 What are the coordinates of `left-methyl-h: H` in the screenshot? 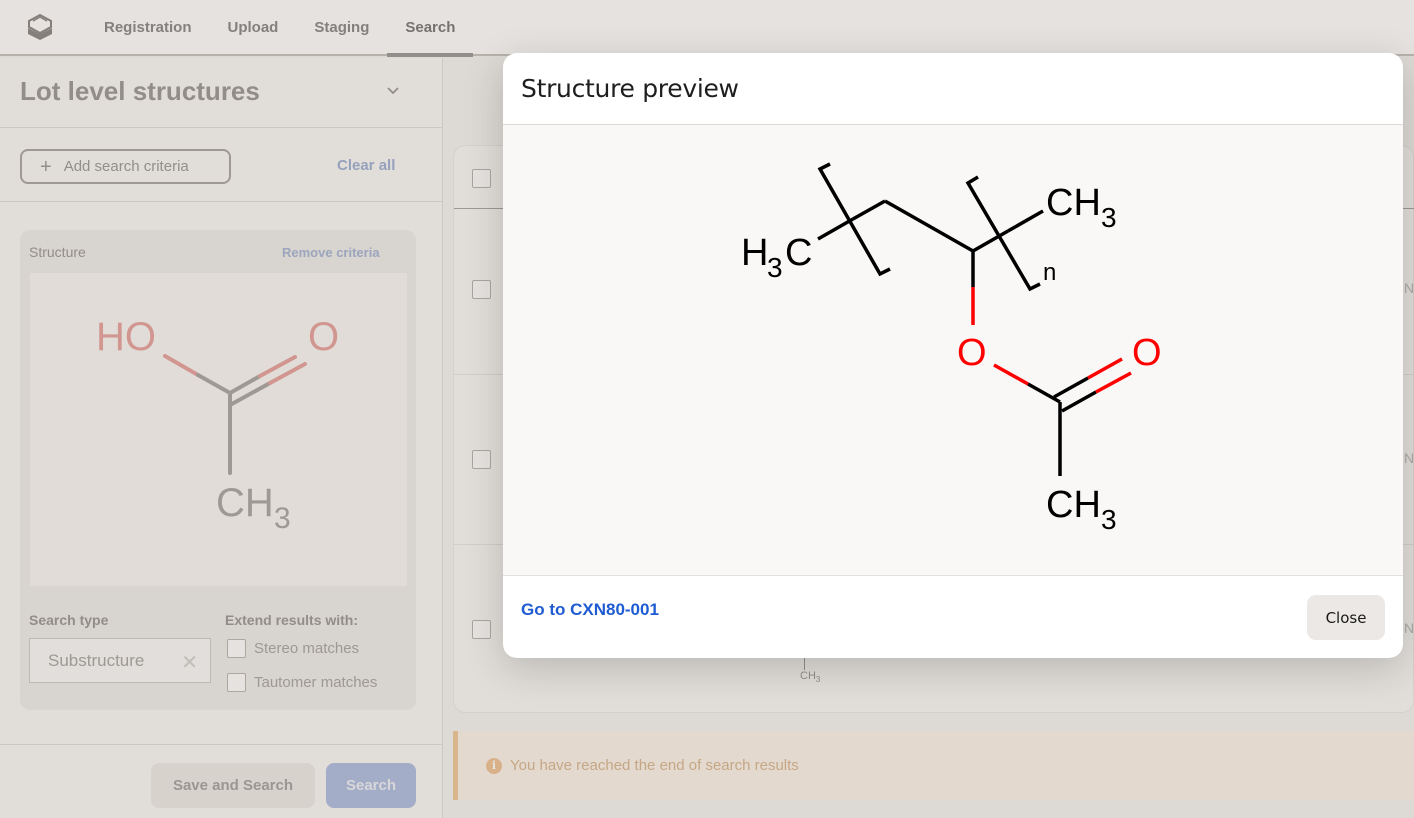 It's located at (754, 253).